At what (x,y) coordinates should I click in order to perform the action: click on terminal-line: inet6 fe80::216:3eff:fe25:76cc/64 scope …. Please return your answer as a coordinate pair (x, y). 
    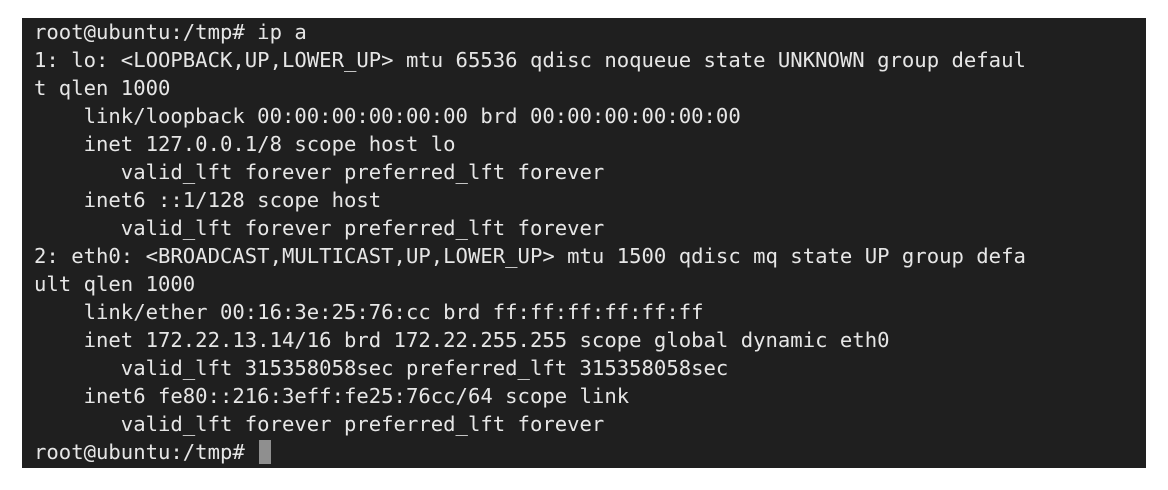
    Looking at the image, I should click on (332, 396).